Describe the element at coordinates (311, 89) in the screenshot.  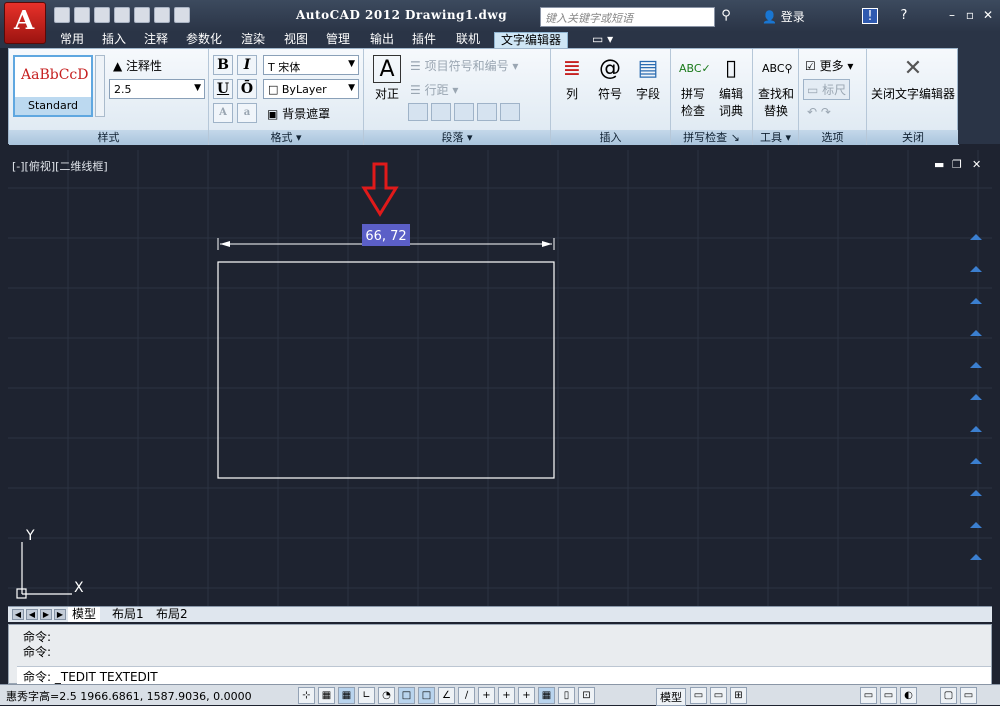
I see `color-dropdown: □ ByLayer ▼` at that location.